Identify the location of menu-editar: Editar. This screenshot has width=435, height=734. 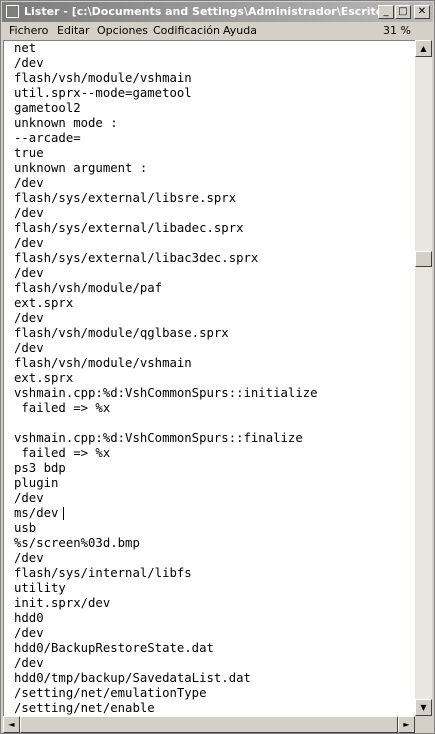
(73, 30).